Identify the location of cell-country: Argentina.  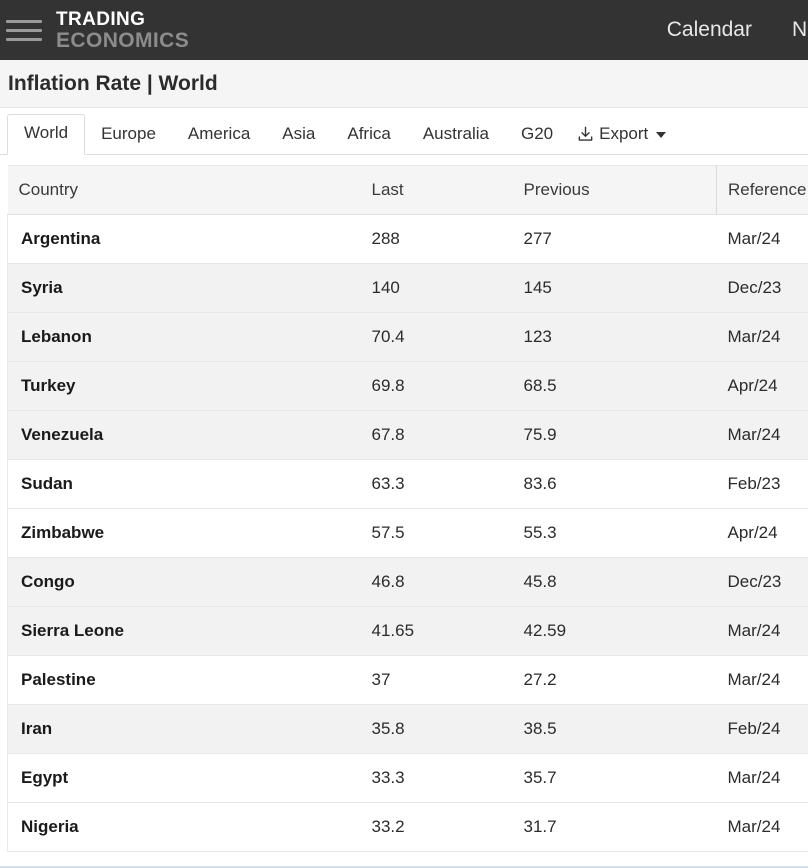
(184, 239).